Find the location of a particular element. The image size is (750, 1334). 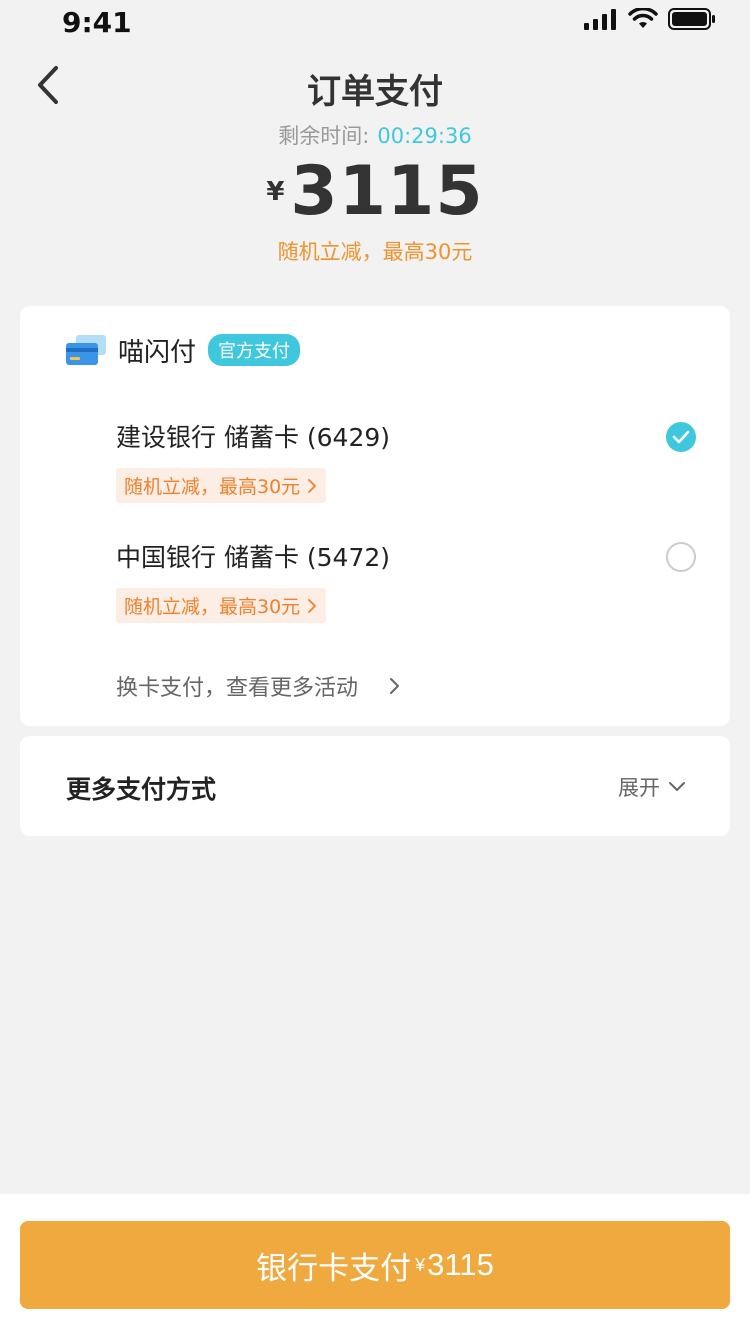

status-time: 9:41 is located at coordinates (97, 22).